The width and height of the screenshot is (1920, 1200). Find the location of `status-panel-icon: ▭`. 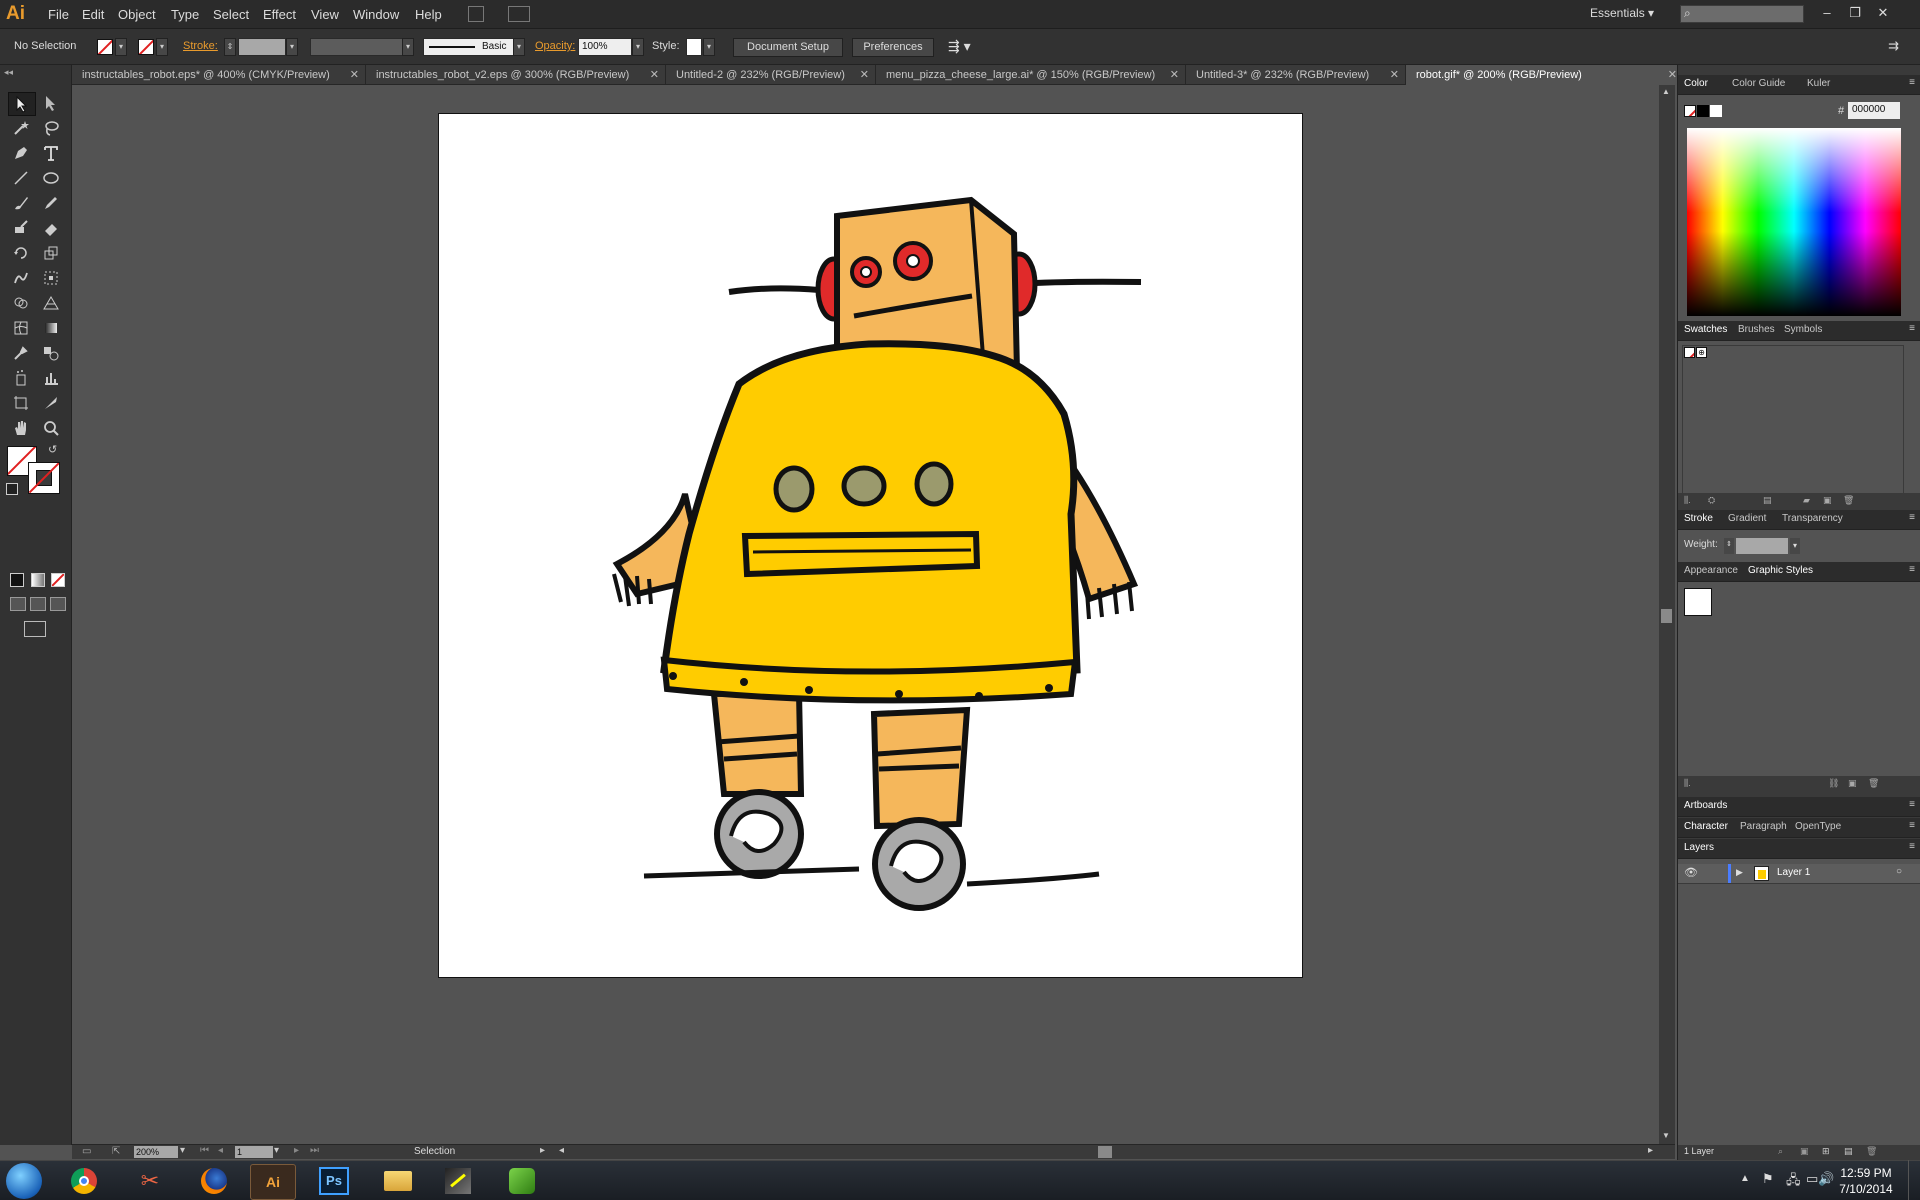

status-panel-icon: ▭ is located at coordinates (86, 1151).